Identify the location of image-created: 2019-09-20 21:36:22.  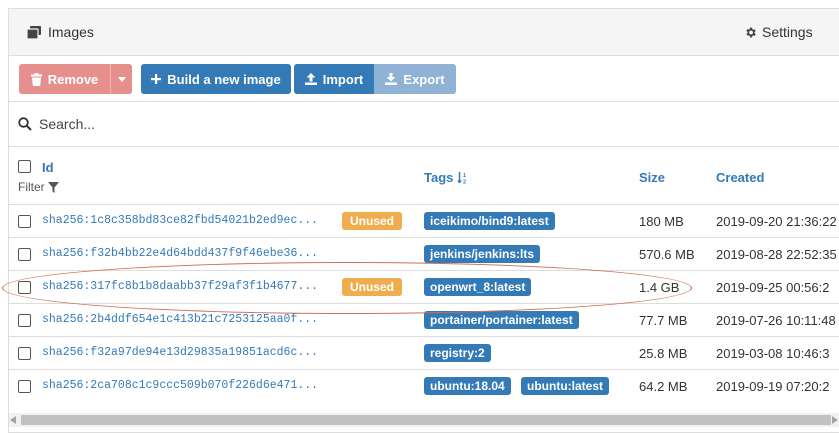
(776, 221).